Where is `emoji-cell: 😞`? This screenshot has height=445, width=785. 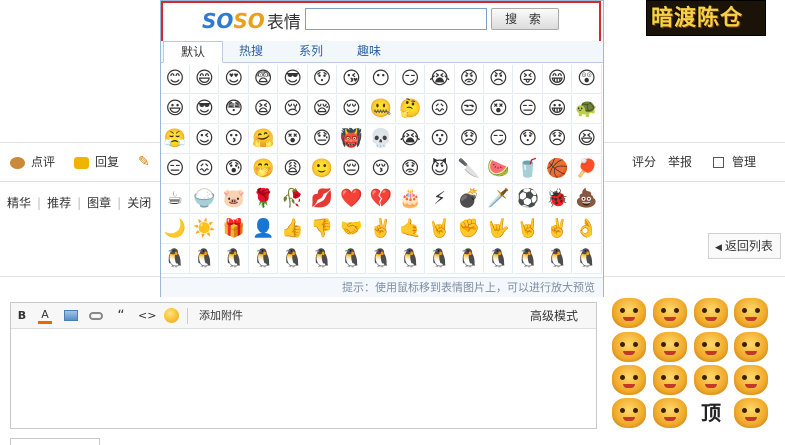
emoji-cell: 😞 is located at coordinates (558, 139).